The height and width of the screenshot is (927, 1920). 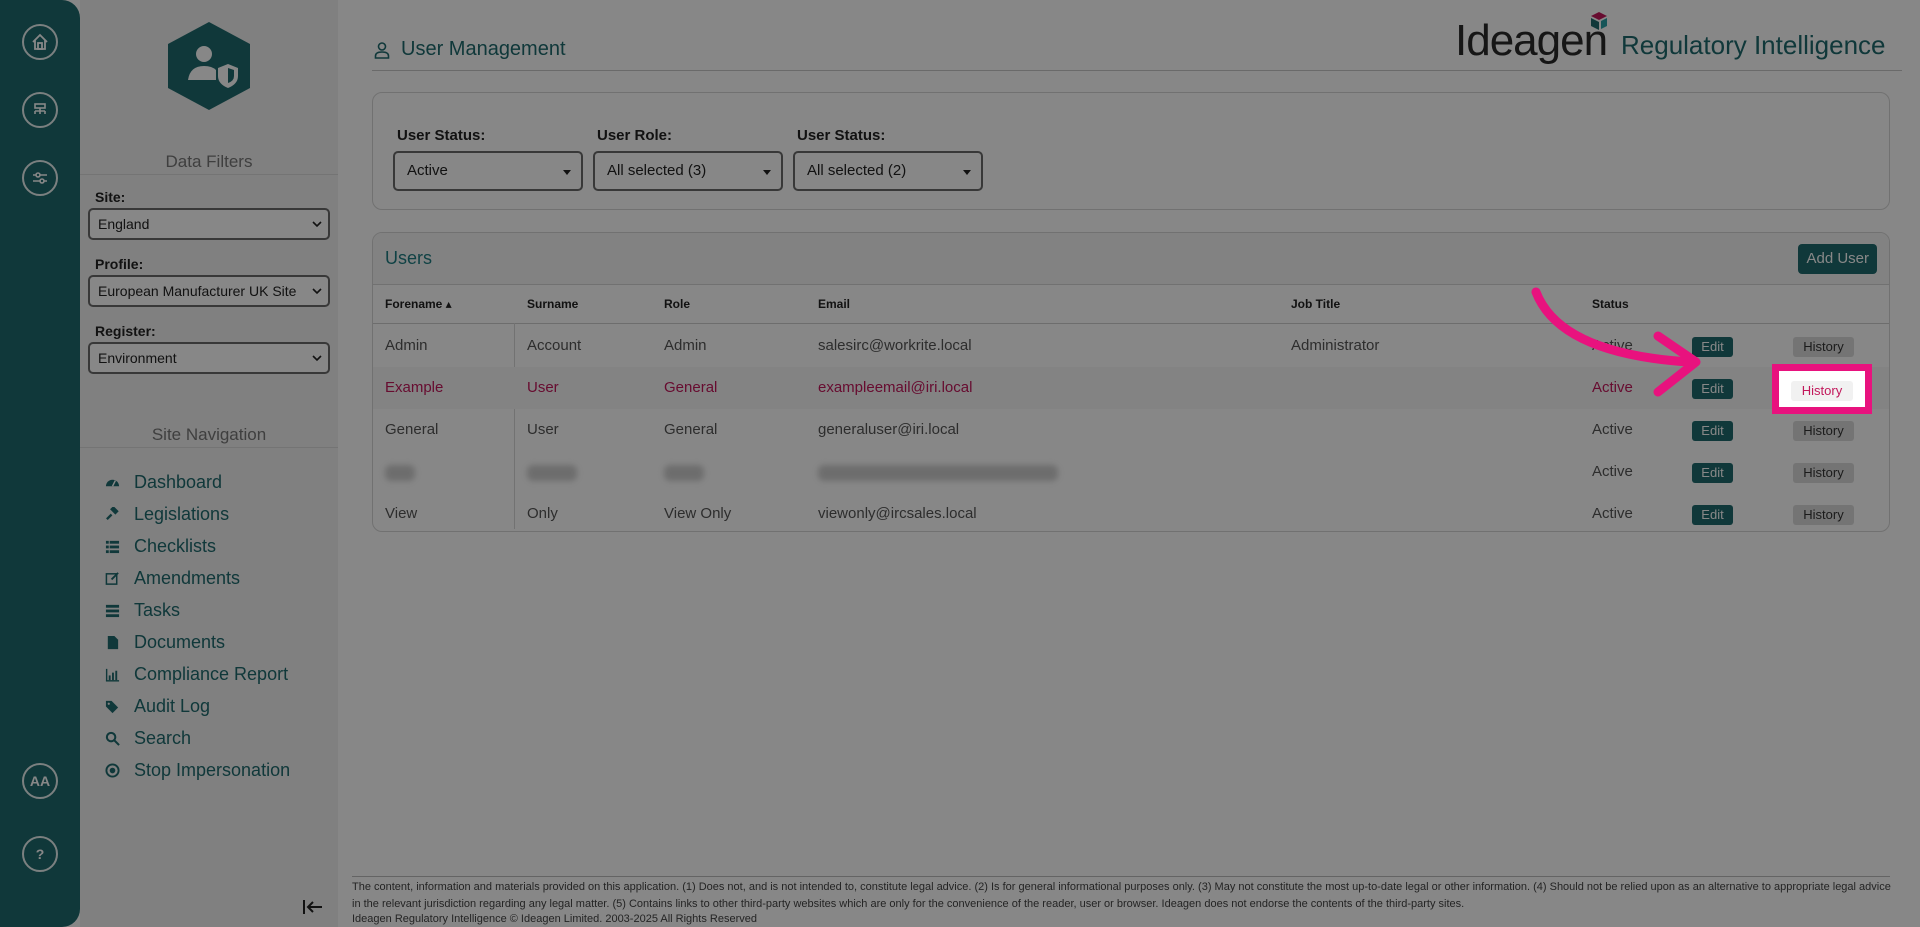 What do you see at coordinates (488, 171) in the screenshot?
I see `user-status-select: Active` at bounding box center [488, 171].